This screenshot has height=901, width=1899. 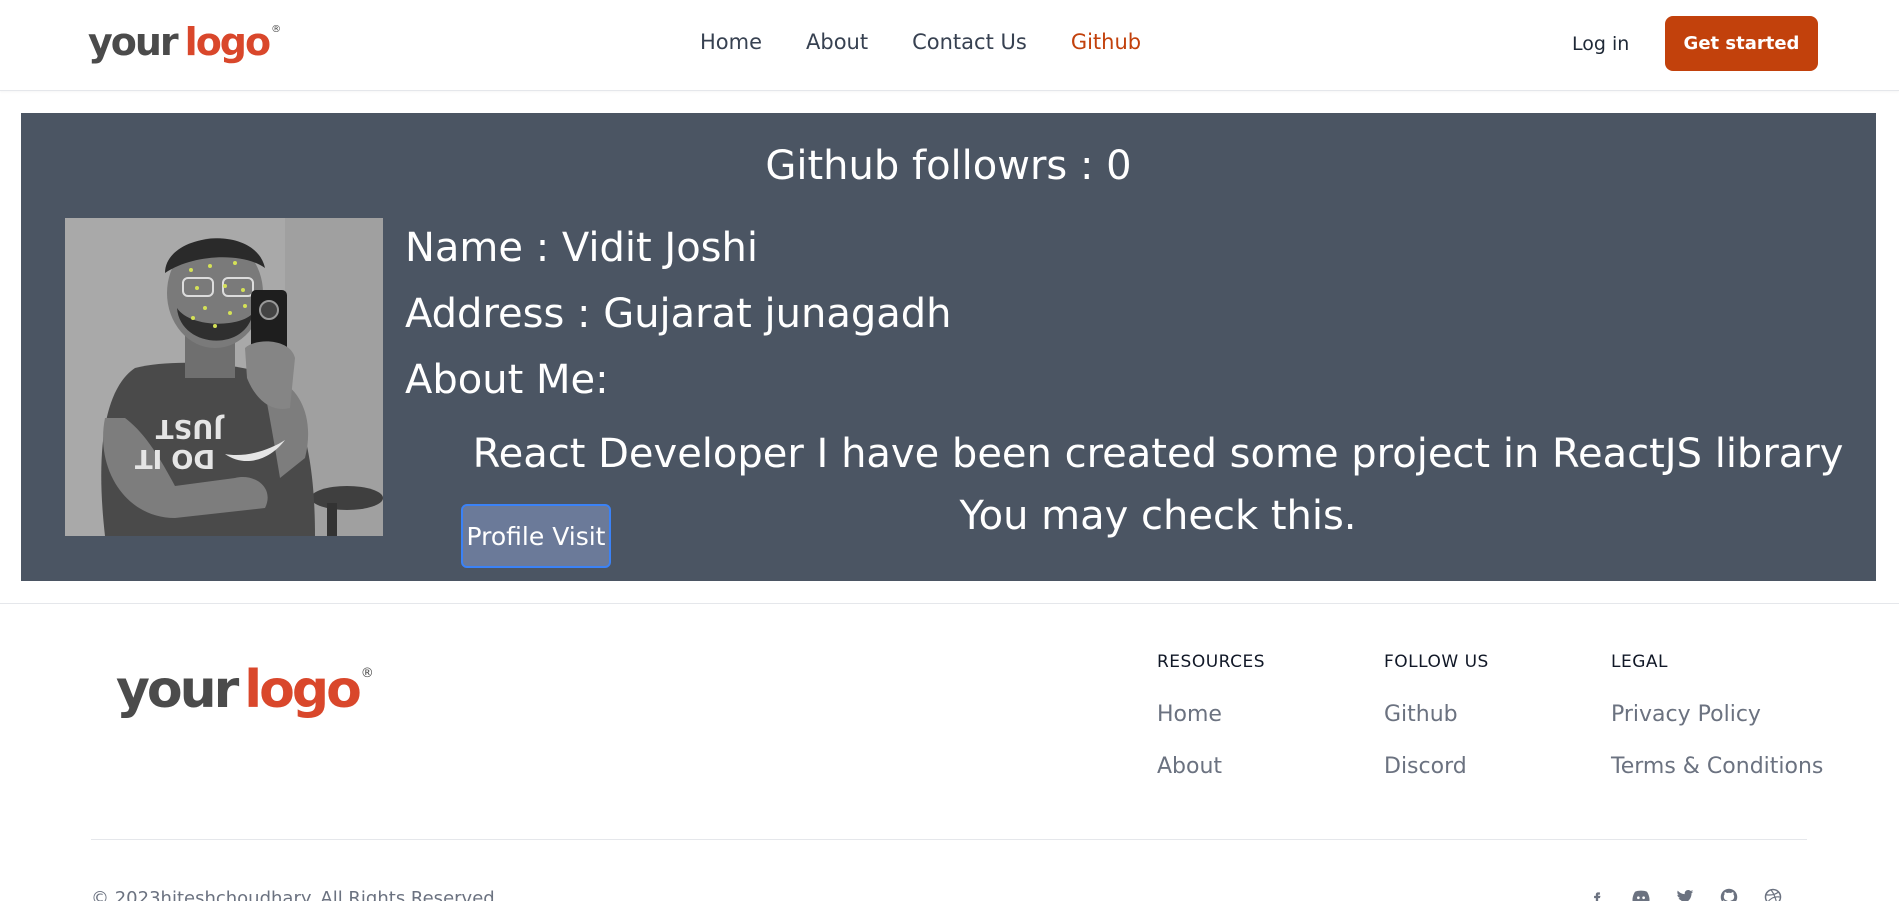 What do you see at coordinates (969, 42) in the screenshot?
I see `nav-contact-us: Contact Us` at bounding box center [969, 42].